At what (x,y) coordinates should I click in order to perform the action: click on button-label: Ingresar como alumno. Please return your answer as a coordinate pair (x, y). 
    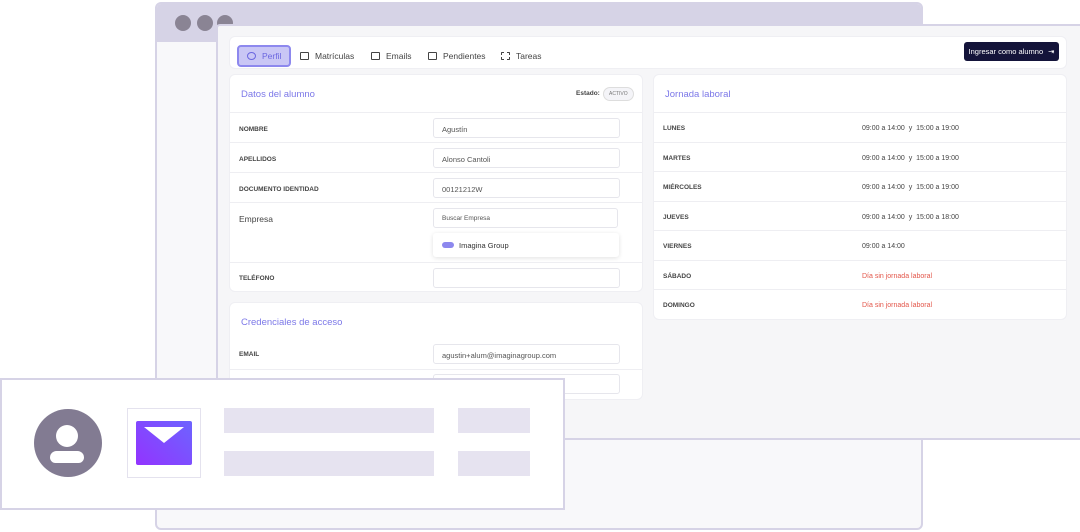
    Looking at the image, I should click on (1006, 51).